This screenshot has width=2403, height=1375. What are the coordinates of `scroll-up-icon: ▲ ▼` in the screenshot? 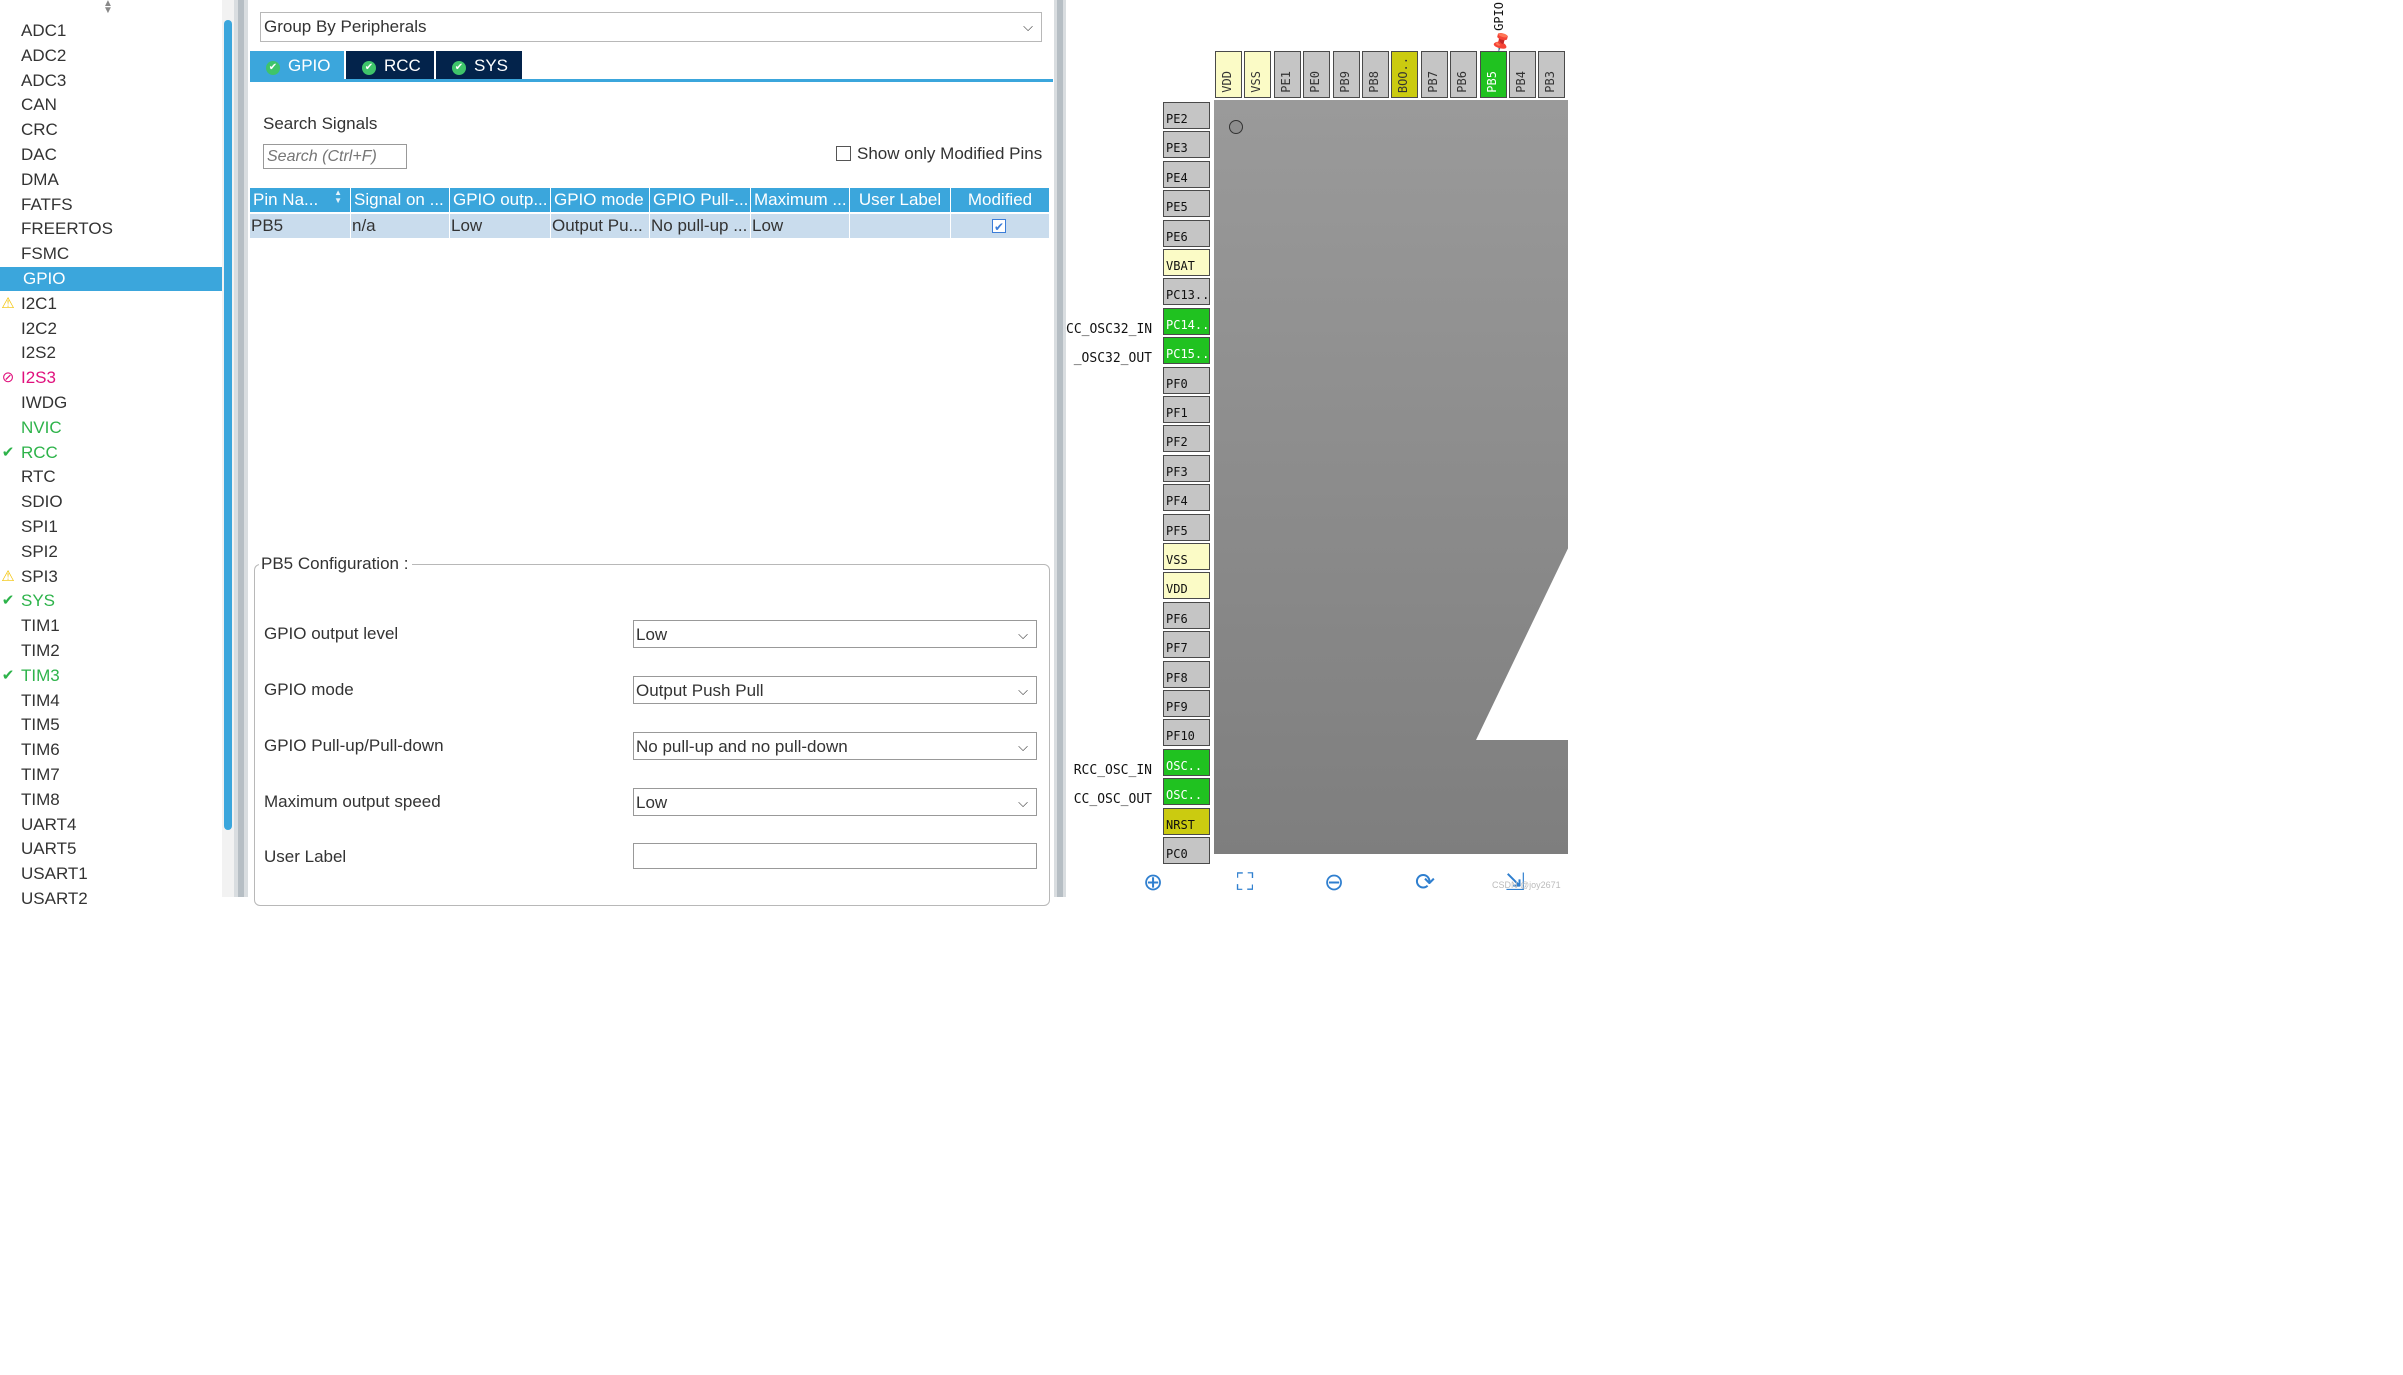 It's located at (108, 8).